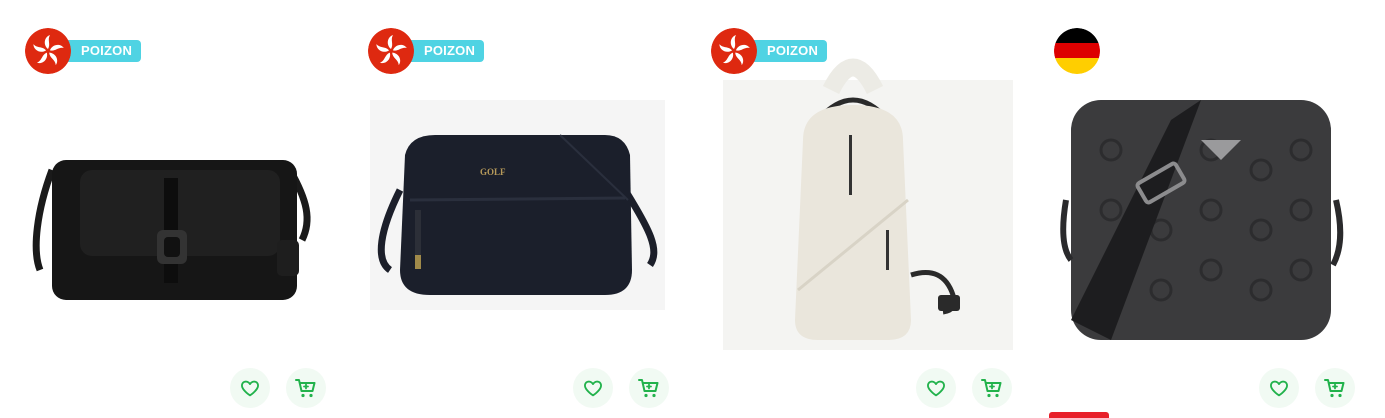 This screenshot has height=418, width=1385. What do you see at coordinates (493, 172) in the screenshot?
I see `golf-brand-mark: GOLF` at bounding box center [493, 172].